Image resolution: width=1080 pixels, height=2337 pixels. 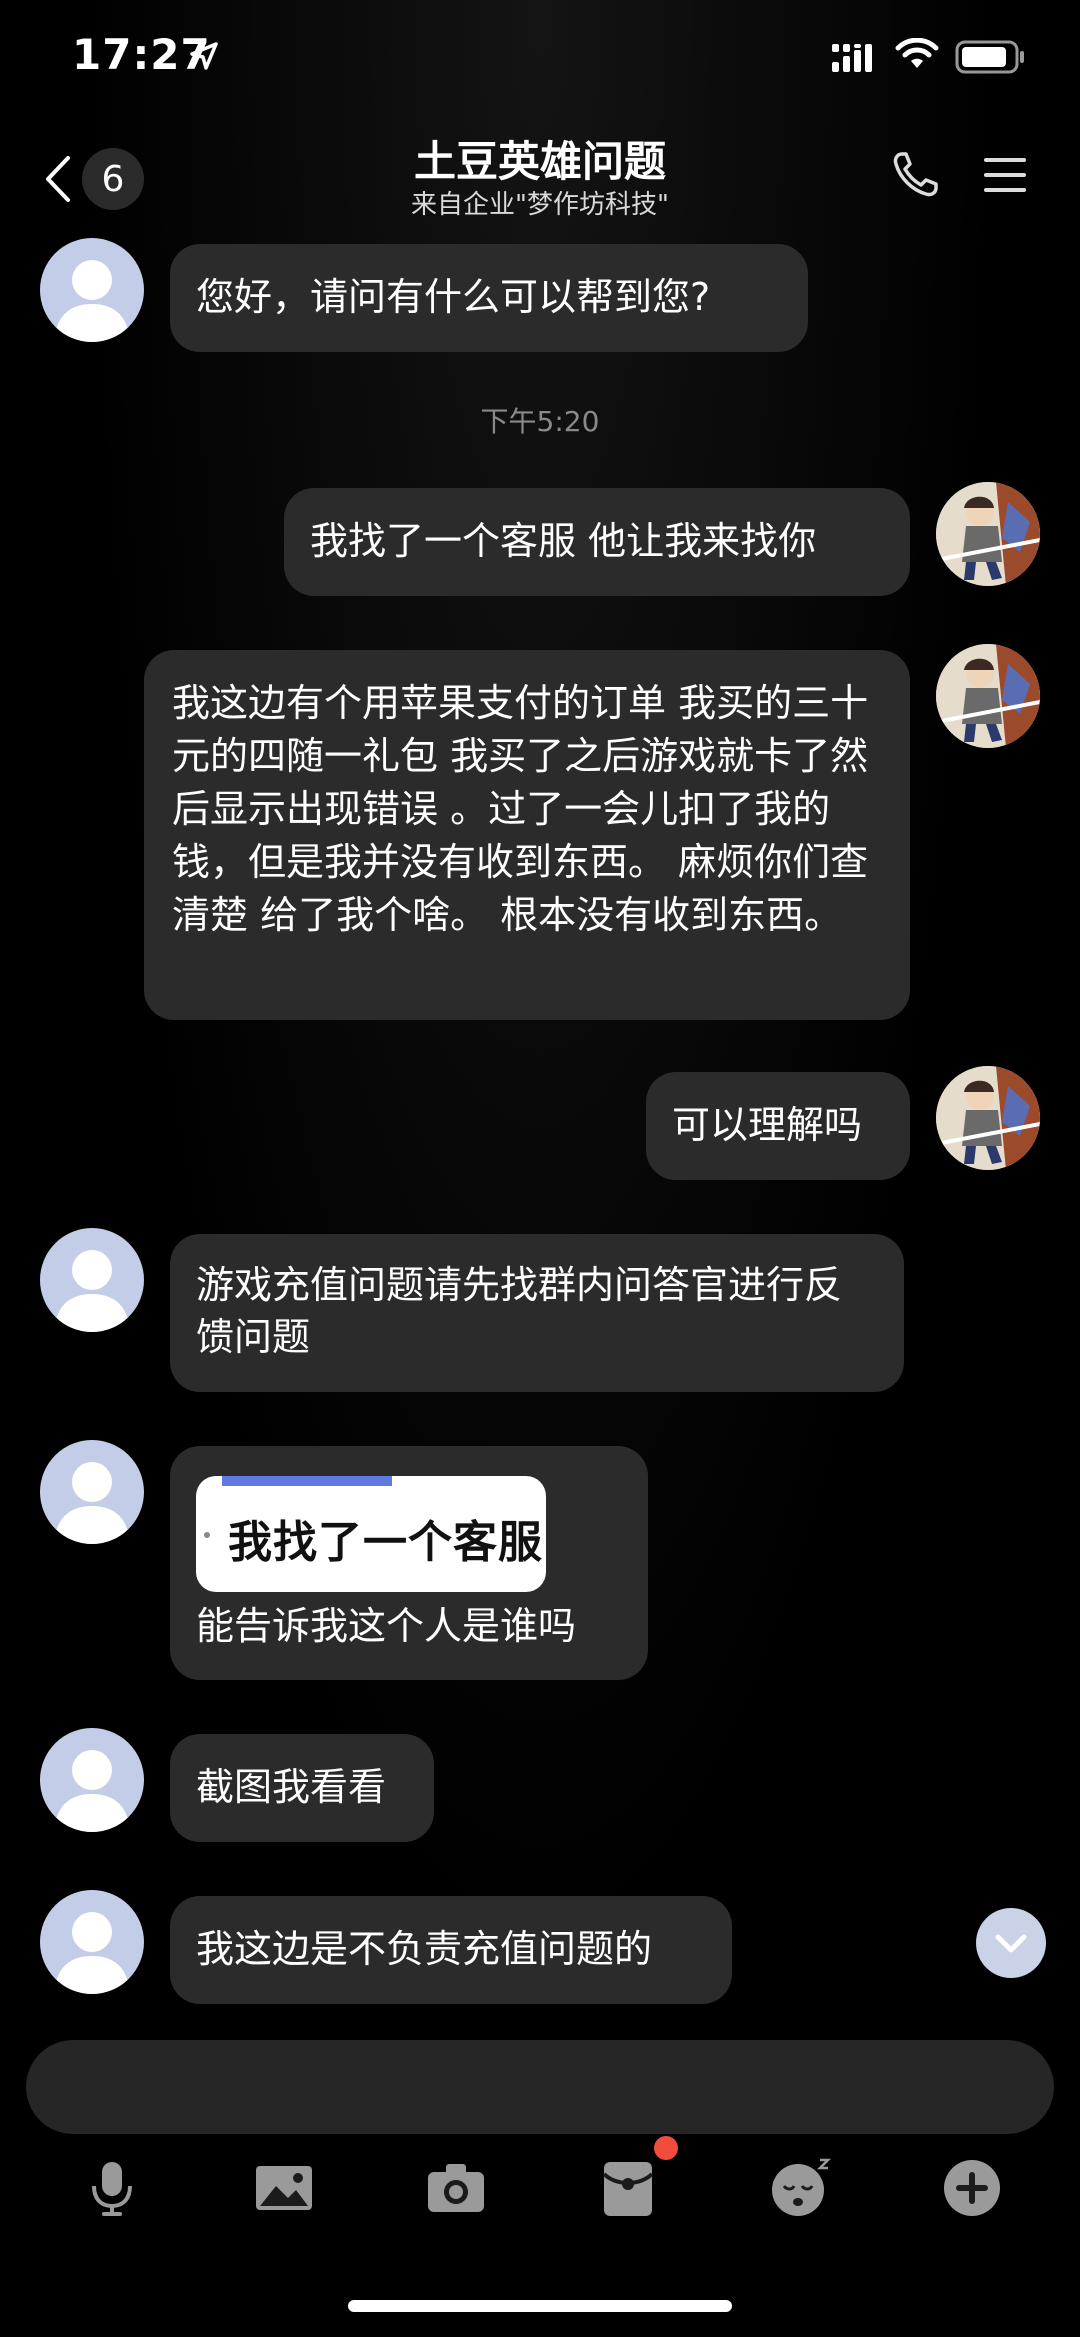 I want to click on chevron-down-icon, so click(x=1011, y=1943).